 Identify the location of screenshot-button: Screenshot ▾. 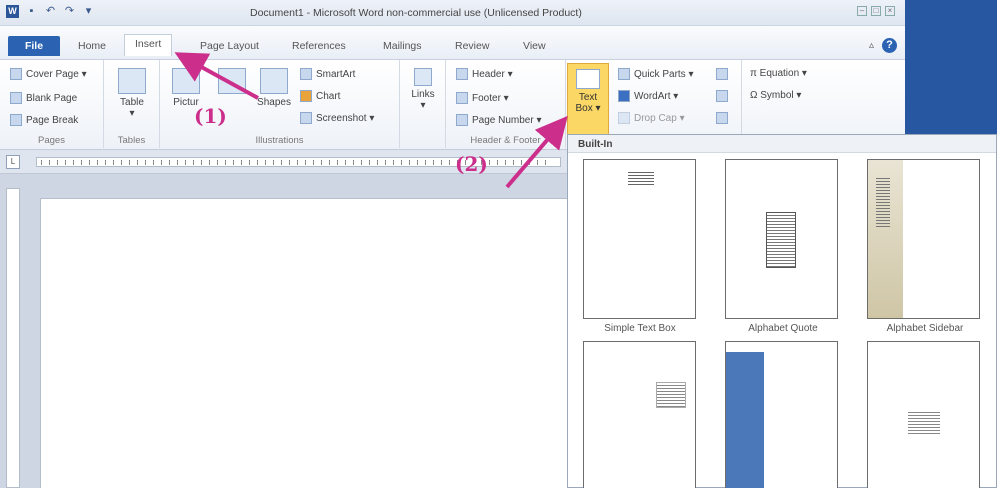
(337, 118).